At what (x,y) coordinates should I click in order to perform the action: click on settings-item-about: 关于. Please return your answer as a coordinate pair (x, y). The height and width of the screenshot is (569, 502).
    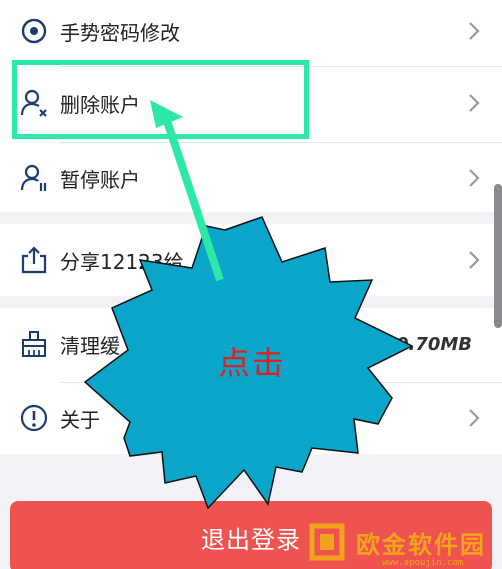
    Looking at the image, I should click on (251, 418).